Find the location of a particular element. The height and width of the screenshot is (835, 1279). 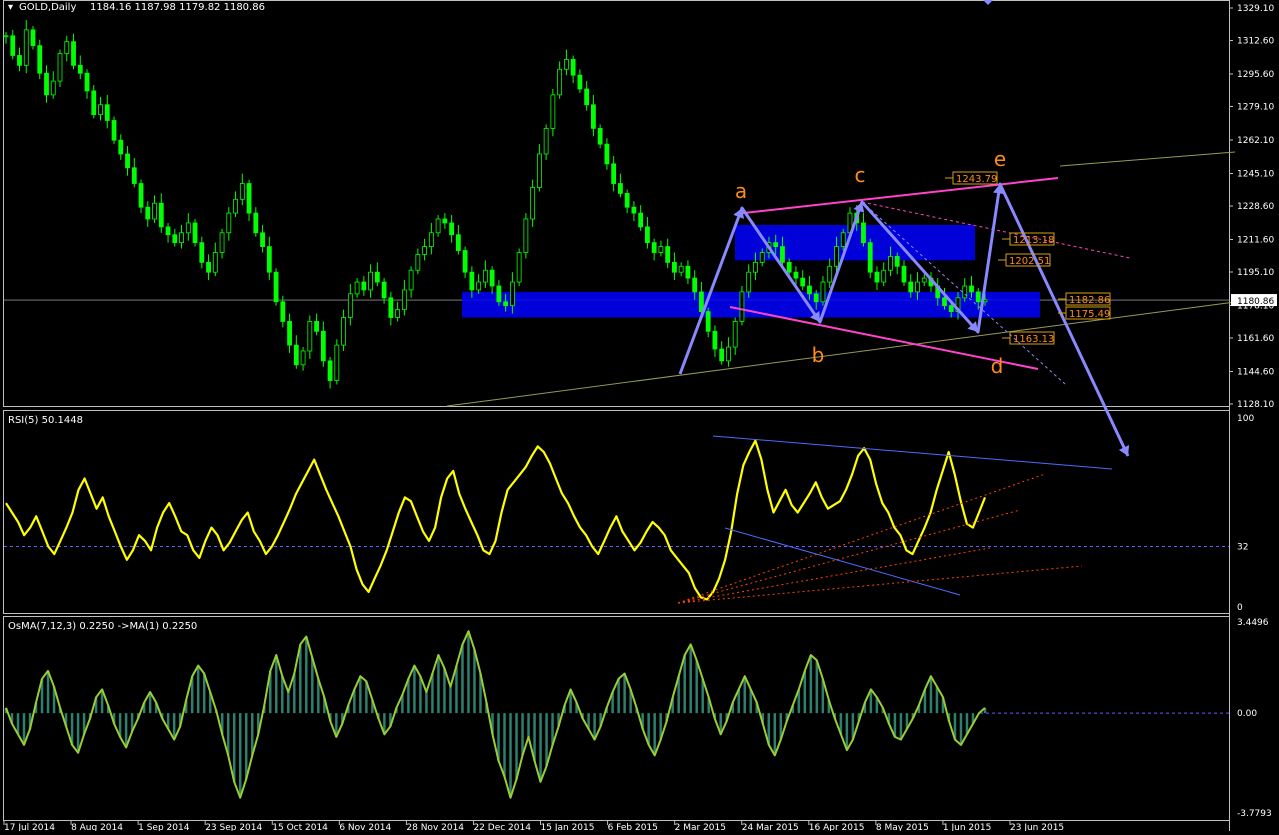

rsi-fan-line is located at coordinates (880, 584).